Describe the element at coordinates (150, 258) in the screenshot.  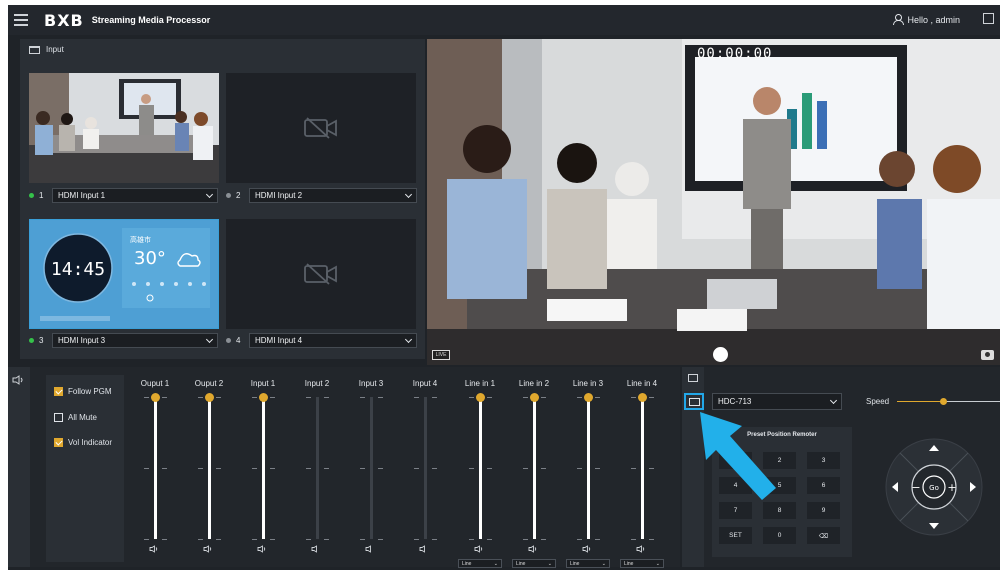
I see `clock-temperature: 30°` at that location.